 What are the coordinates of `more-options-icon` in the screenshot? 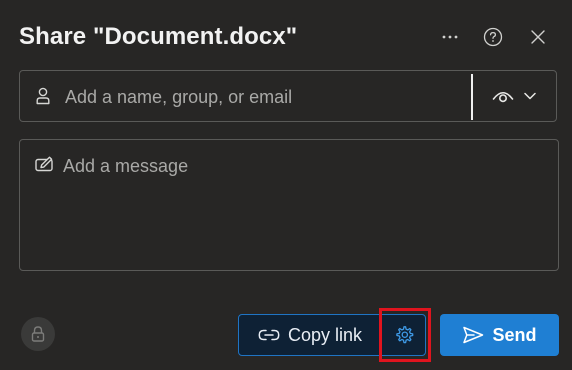 It's located at (450, 37).